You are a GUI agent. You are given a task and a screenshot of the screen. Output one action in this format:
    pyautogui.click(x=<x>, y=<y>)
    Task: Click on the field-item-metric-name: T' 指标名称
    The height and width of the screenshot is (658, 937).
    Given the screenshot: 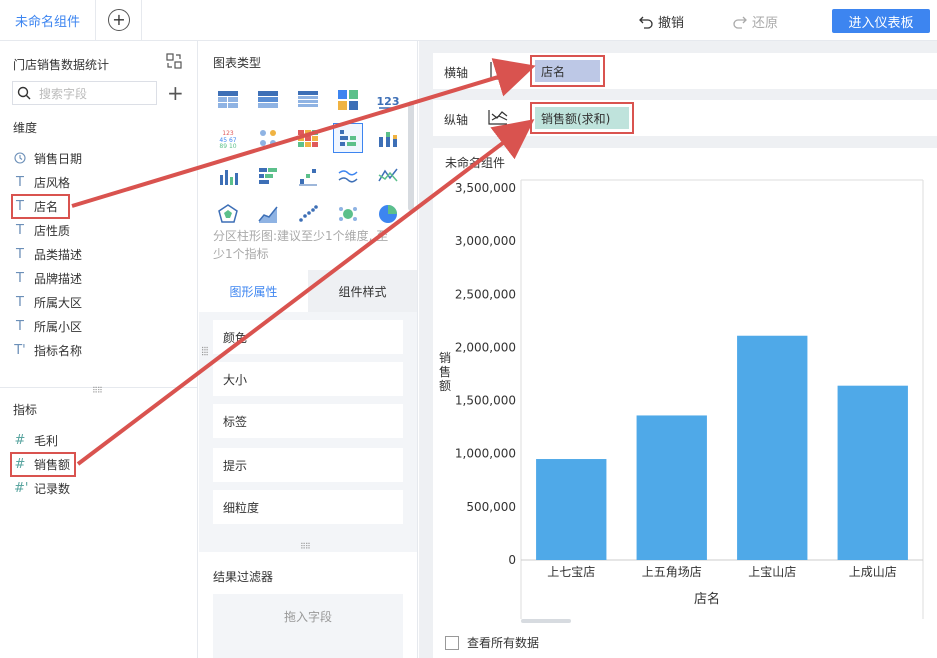 What is the action you would take?
    pyautogui.click(x=48, y=350)
    